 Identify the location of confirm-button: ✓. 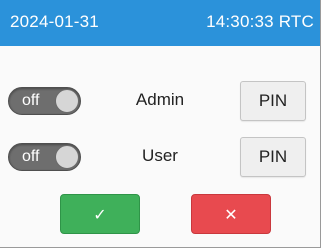
(100, 214).